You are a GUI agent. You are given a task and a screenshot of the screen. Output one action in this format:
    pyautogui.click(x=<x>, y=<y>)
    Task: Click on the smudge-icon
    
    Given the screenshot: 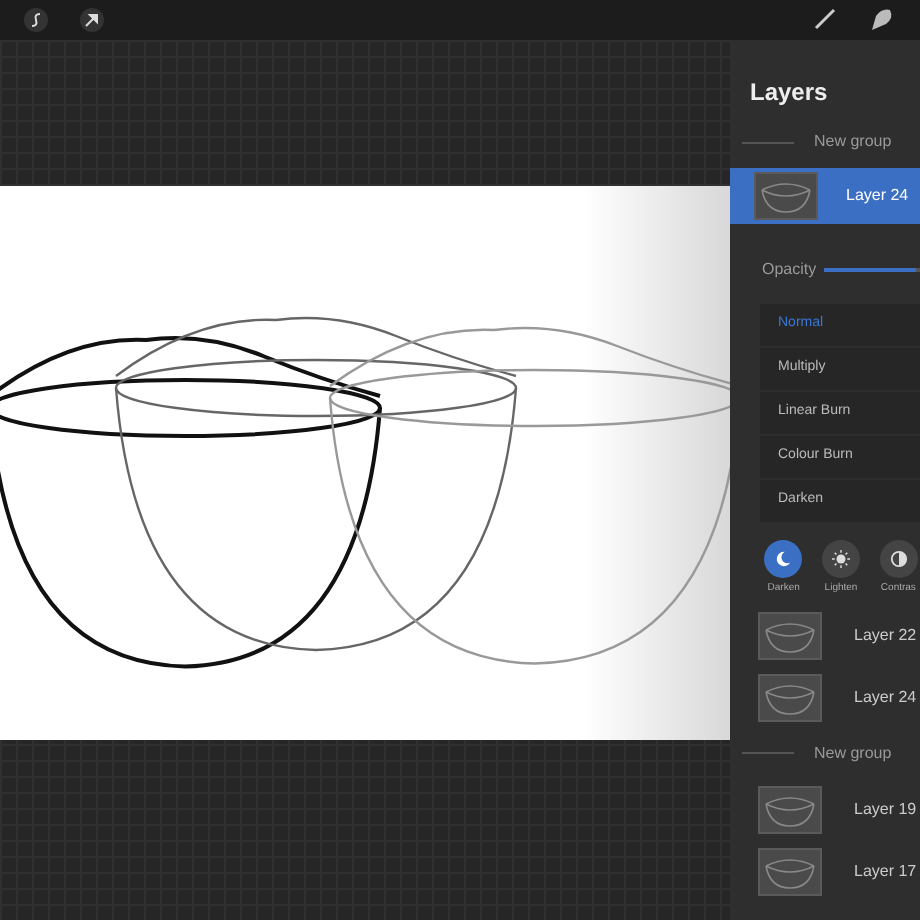 What is the action you would take?
    pyautogui.click(x=882, y=20)
    